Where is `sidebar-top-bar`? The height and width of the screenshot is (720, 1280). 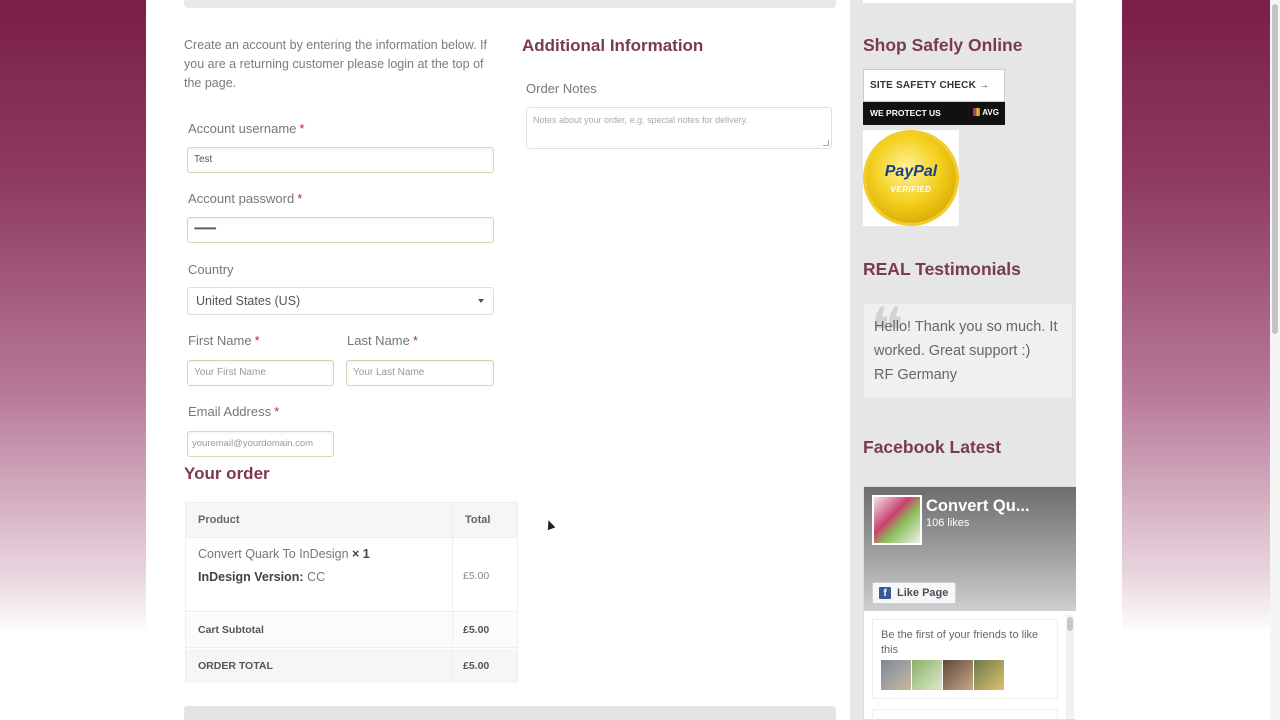
sidebar-top-bar is located at coordinates (968, 1).